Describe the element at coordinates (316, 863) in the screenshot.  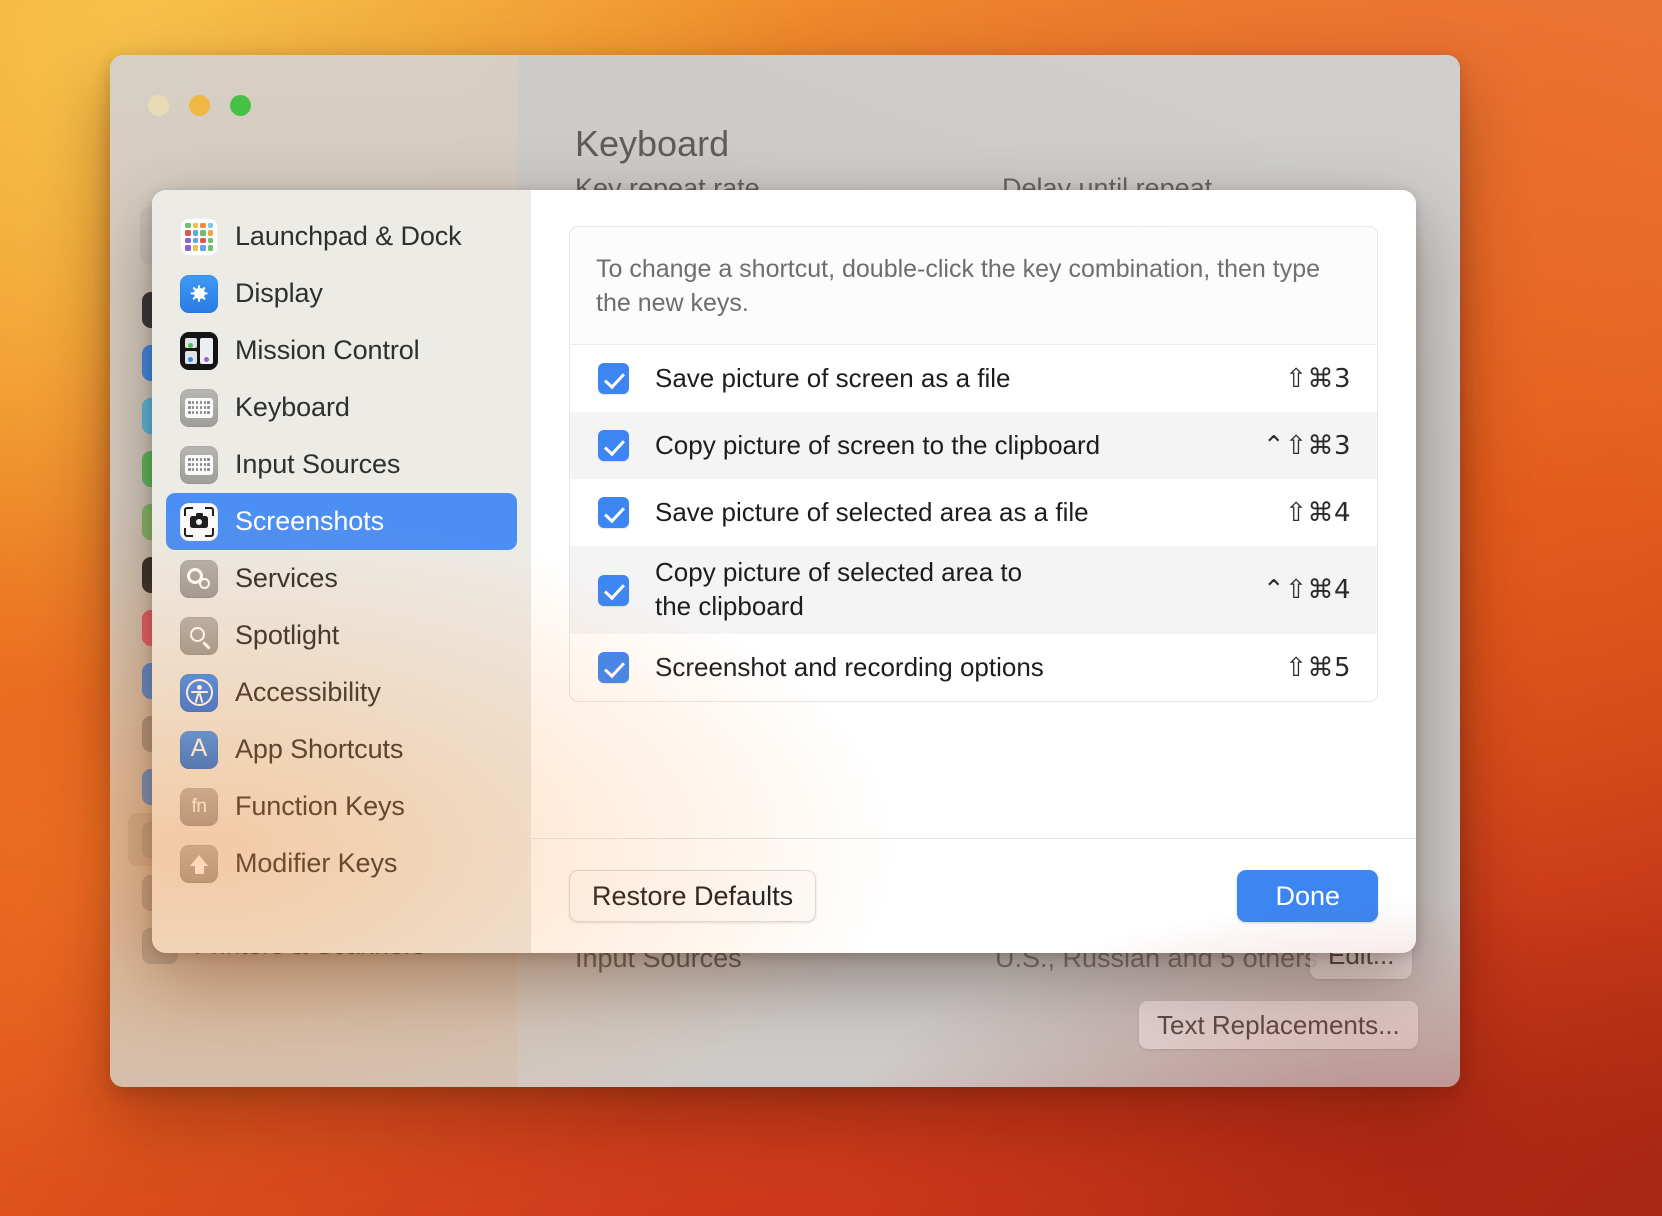
I see `category-label: Modifier Keys` at that location.